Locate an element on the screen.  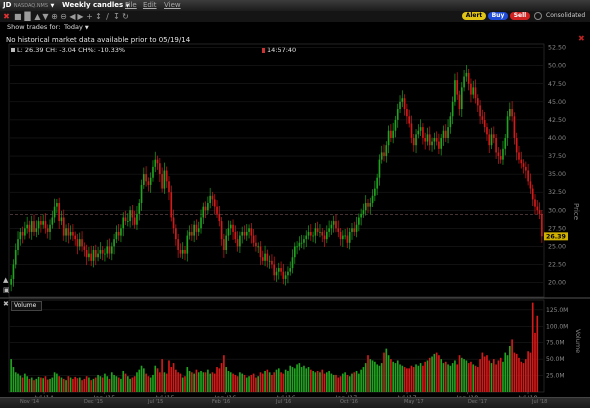
pan-icon: ↕ is located at coordinates (98, 17).